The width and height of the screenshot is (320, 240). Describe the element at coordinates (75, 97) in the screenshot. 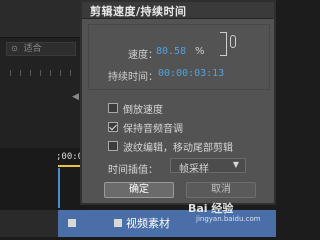

I see `volume-icon: ◀` at that location.